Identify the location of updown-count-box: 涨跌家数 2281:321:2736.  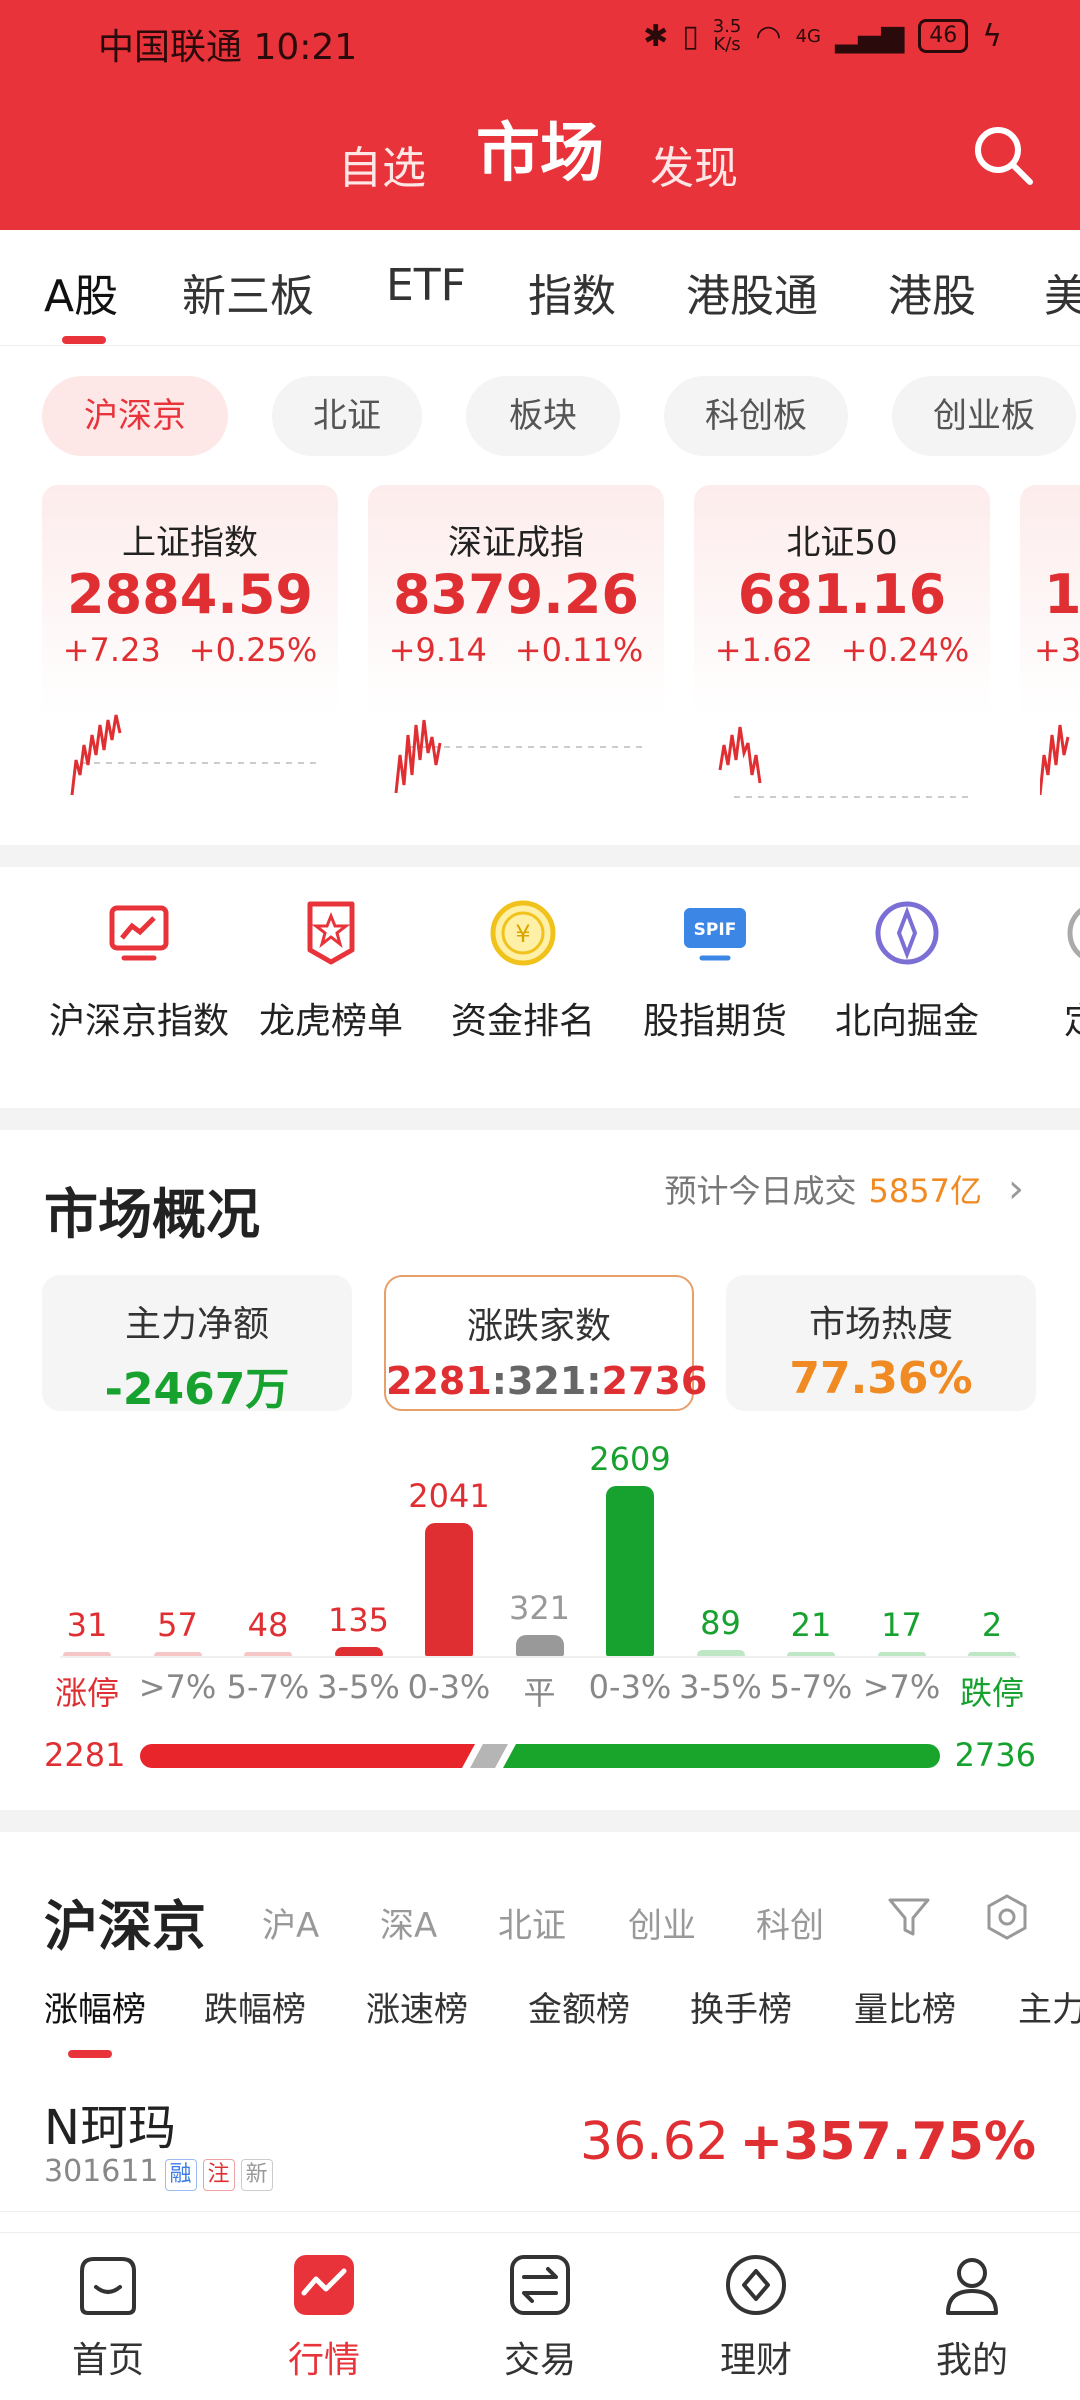
(545, 1343).